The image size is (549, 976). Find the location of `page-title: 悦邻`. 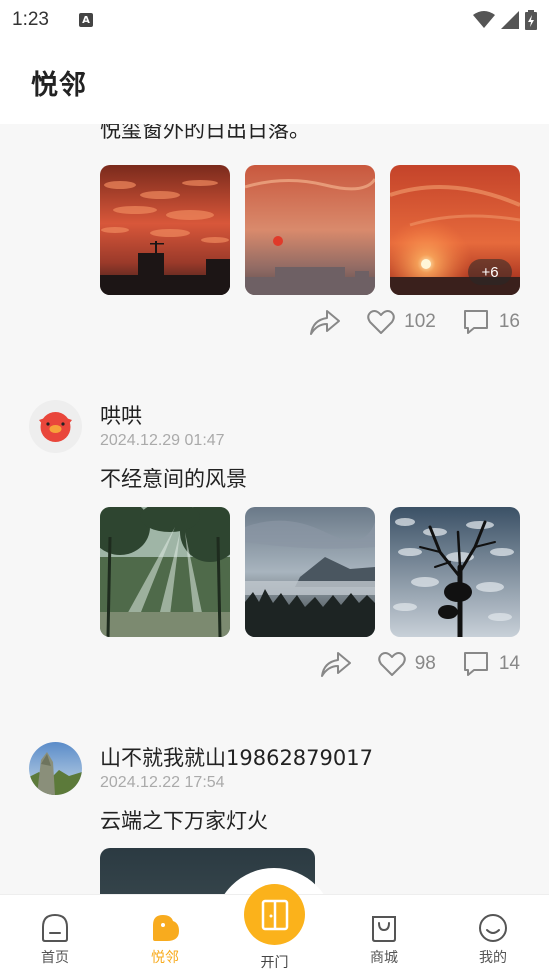

page-title: 悦邻 is located at coordinates (59, 85).